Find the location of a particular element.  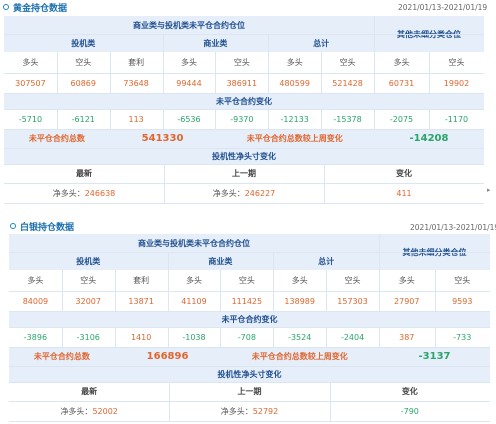

gold-net-header: 变化 is located at coordinates (404, 173).